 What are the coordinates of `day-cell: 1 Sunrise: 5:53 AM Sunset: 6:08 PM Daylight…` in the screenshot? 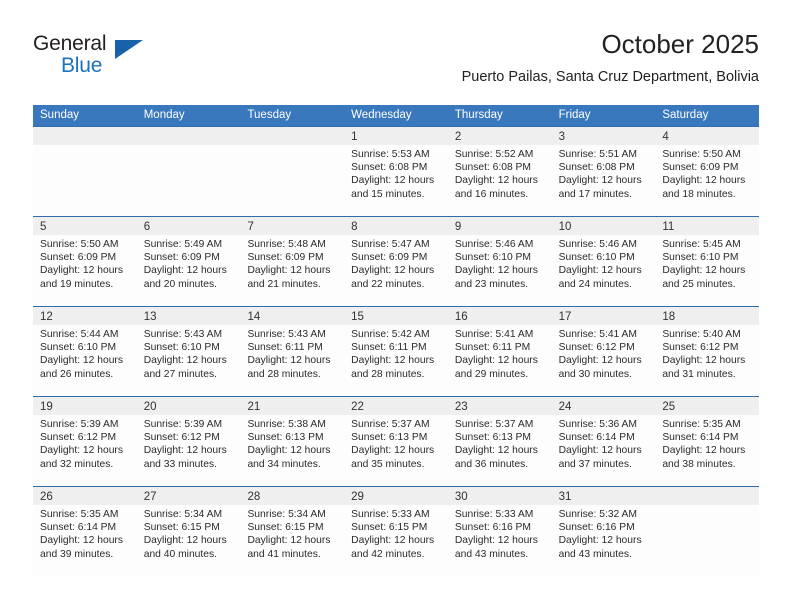 It's located at (396, 171).